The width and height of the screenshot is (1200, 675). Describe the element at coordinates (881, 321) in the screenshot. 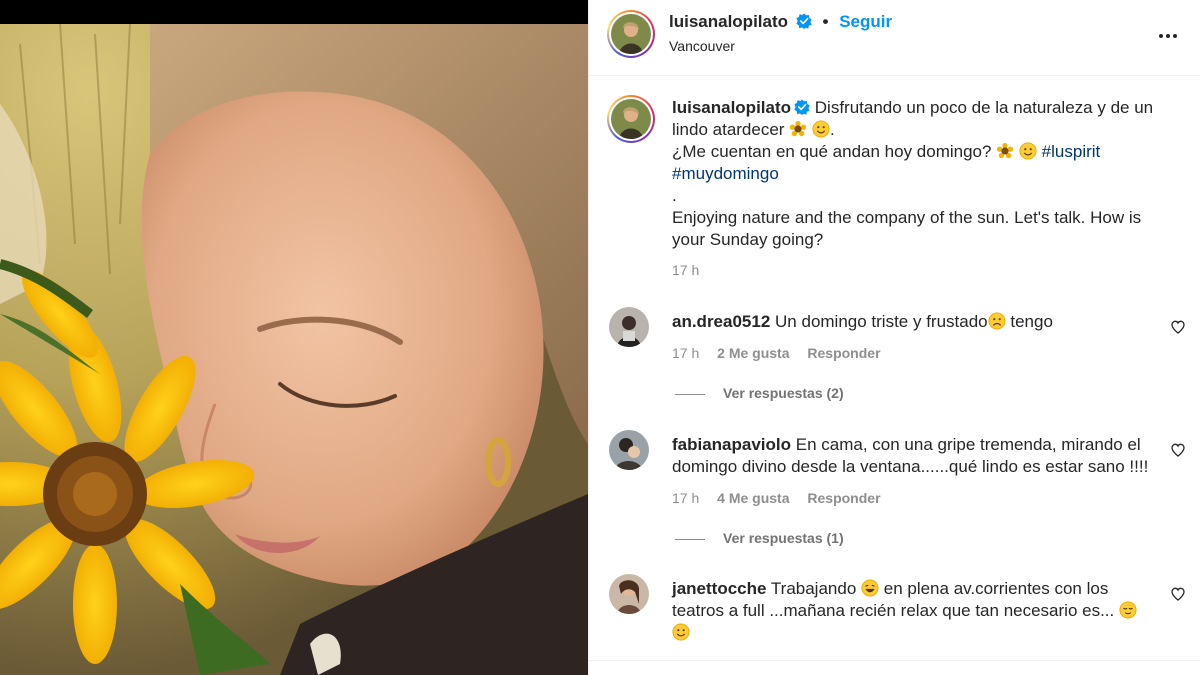

I see `comment-text: Un domingo triste y frustado` at that location.